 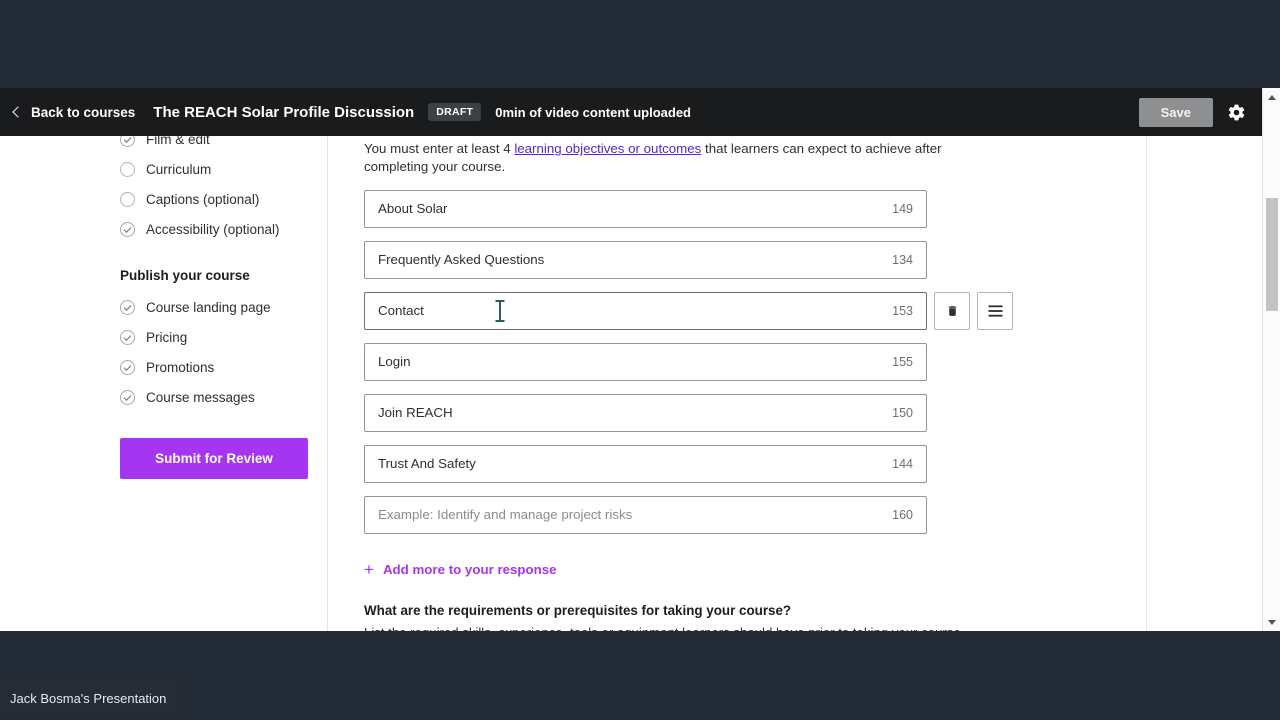 I want to click on sidebar-item-curriculum: Curriculum, so click(x=213, y=169).